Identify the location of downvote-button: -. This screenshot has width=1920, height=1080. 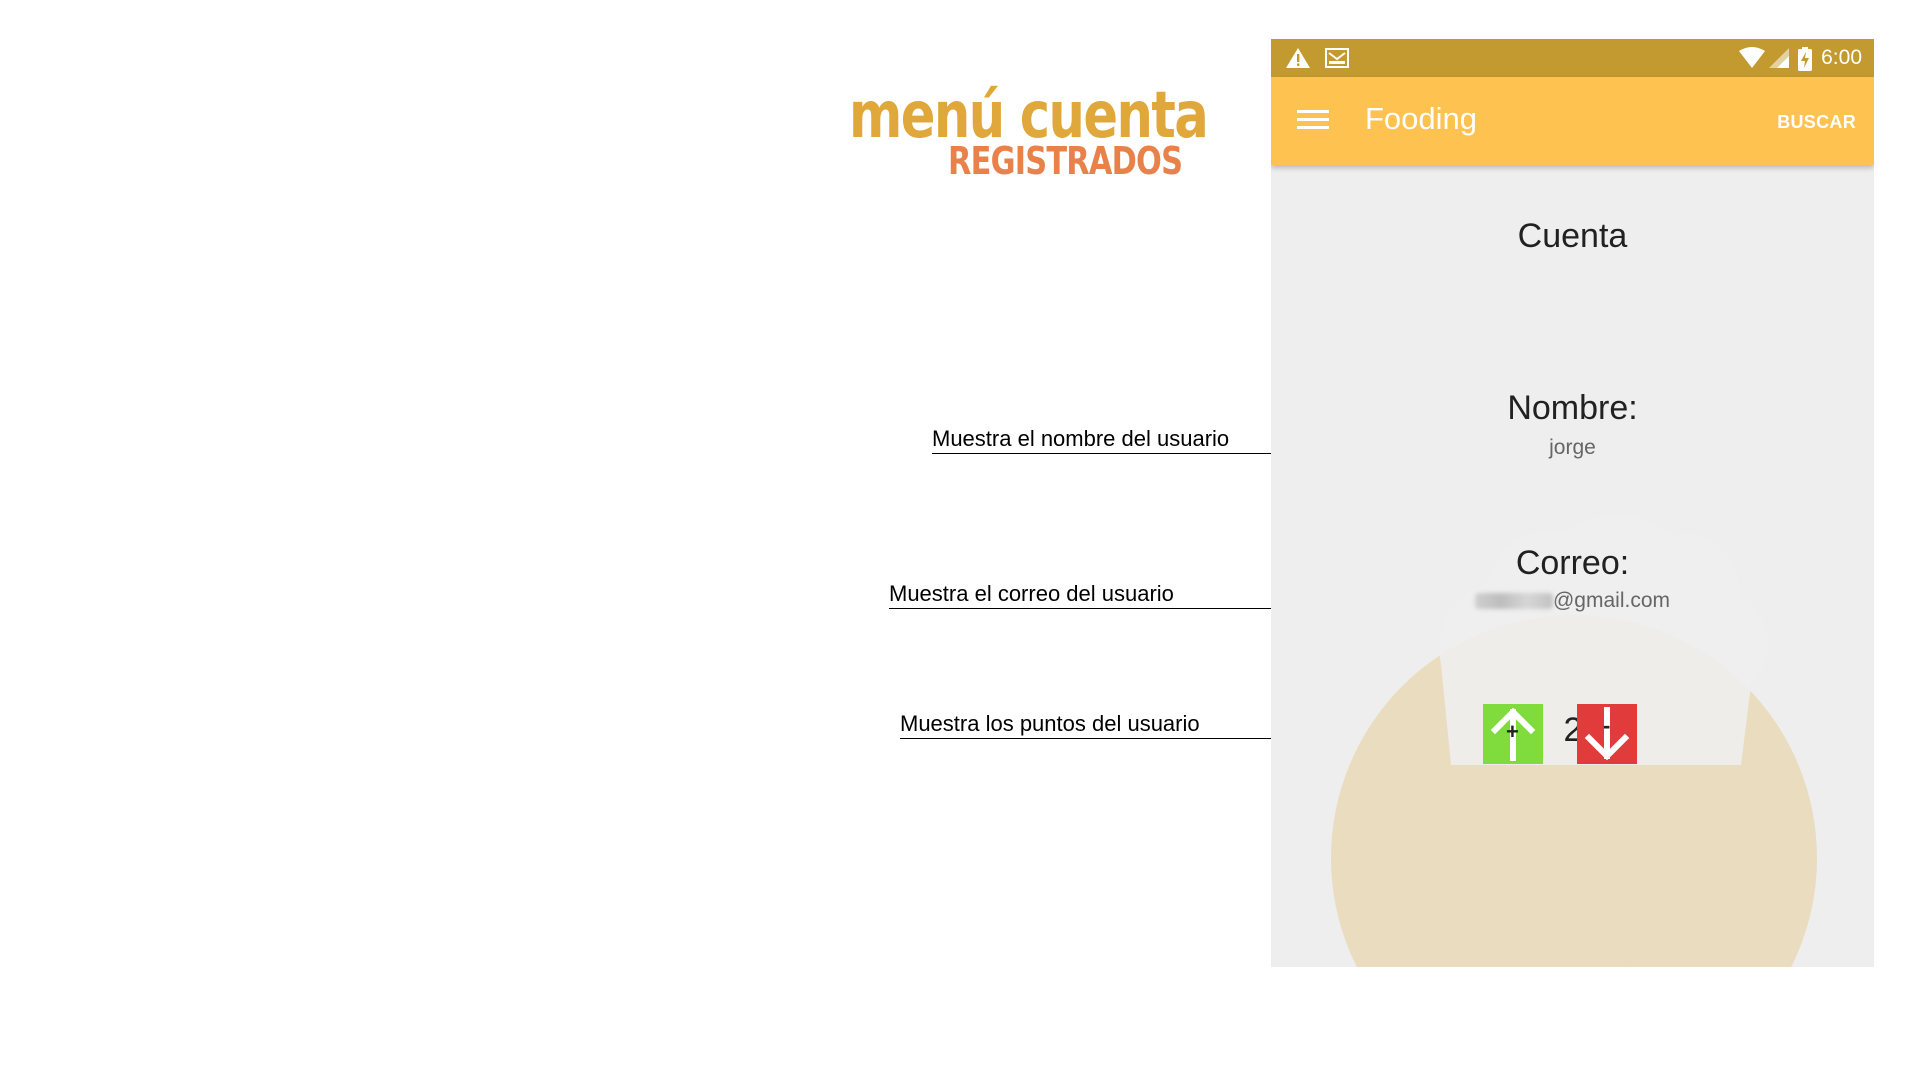
(1607, 734).